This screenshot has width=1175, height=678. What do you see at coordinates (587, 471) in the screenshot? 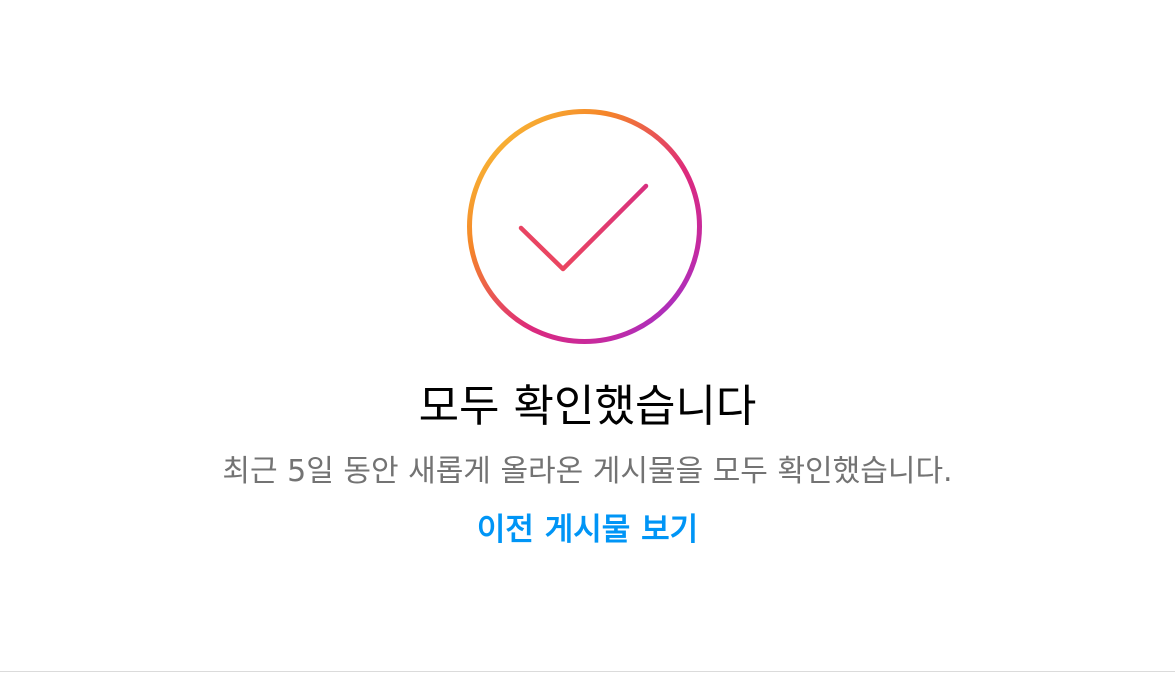
I see `caught-up-subtitle: 최근 5일 동안 새롭게 올라온 게시물을 모두 확인했습니다.` at bounding box center [587, 471].